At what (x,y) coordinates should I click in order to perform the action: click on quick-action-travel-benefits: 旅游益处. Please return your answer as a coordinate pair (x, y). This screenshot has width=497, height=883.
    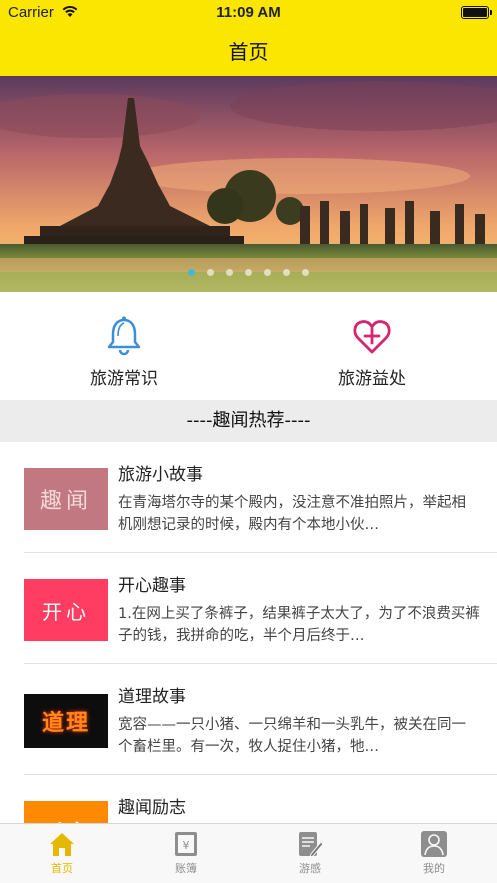
    Looking at the image, I should click on (372, 351).